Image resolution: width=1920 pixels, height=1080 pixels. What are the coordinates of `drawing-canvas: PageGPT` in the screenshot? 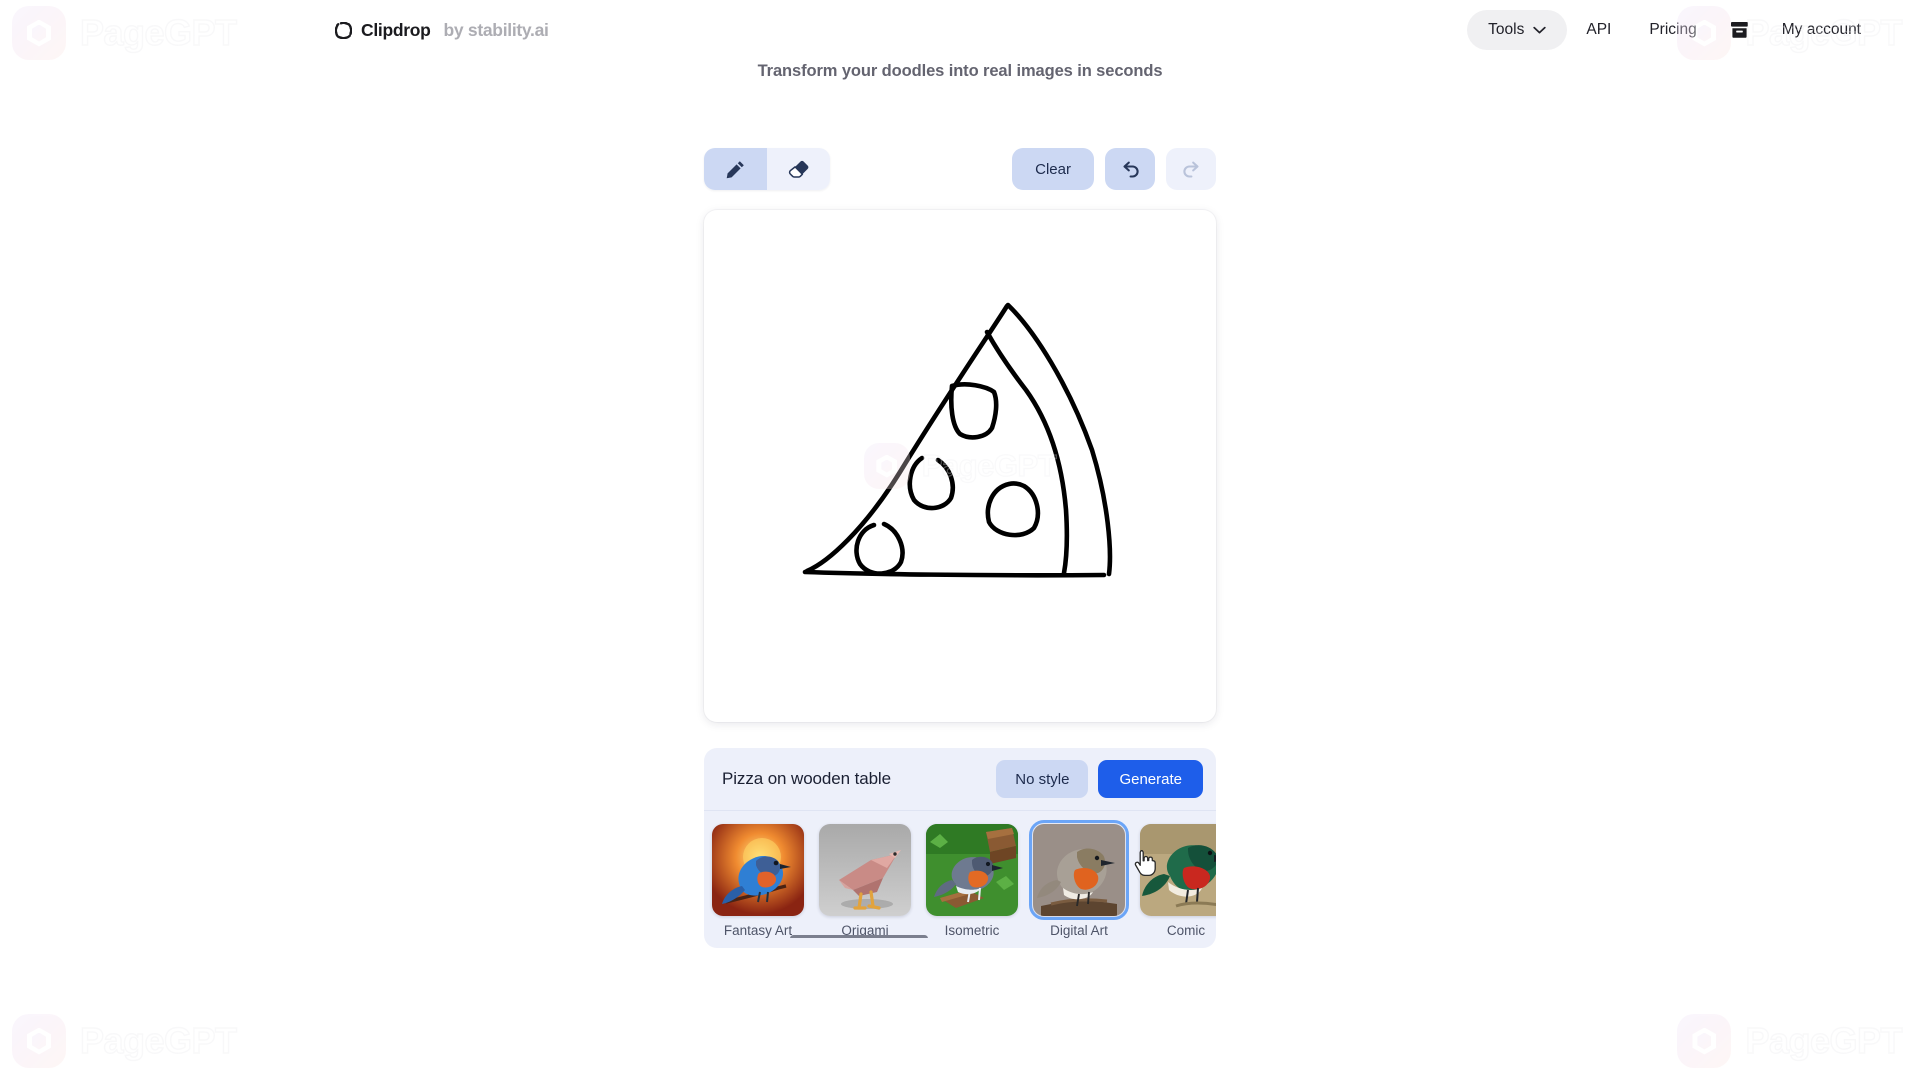 It's located at (960, 466).